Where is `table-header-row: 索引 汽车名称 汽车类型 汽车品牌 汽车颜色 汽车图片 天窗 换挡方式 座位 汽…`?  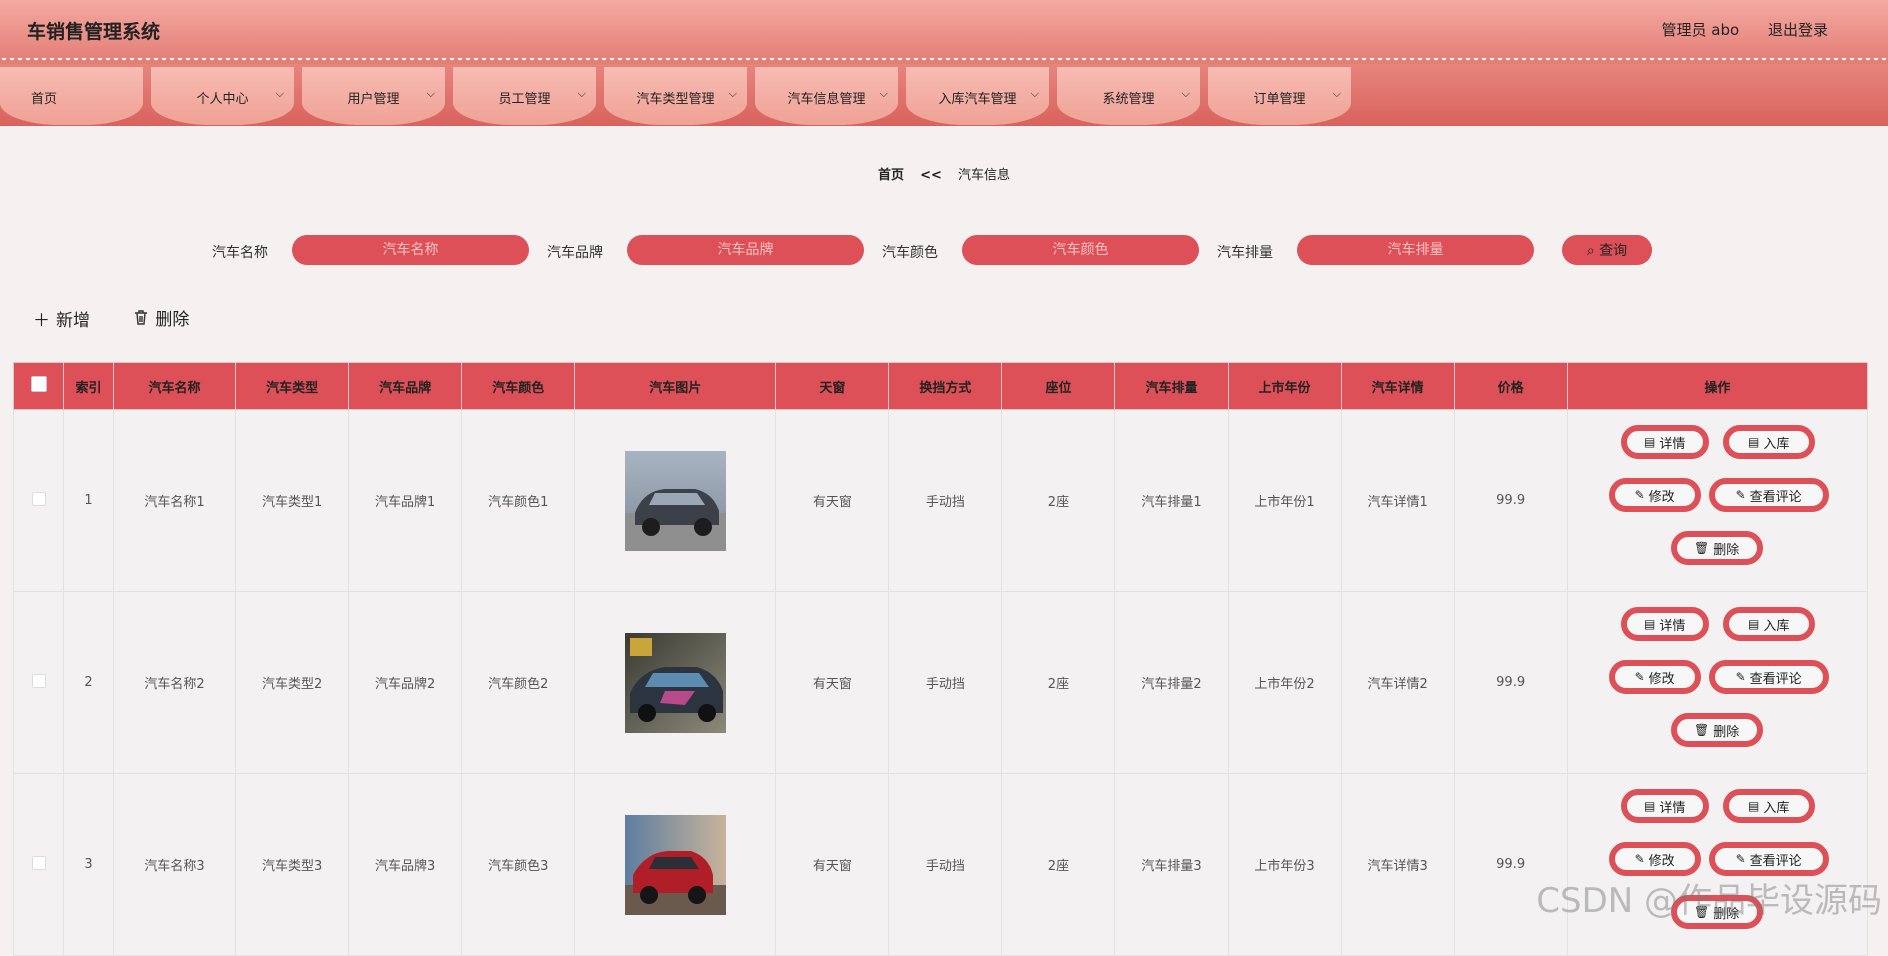 table-header-row: 索引 汽车名称 汽车类型 汽车品牌 汽车颜色 汽车图片 天窗 换挡方式 座位 汽… is located at coordinates (940, 386).